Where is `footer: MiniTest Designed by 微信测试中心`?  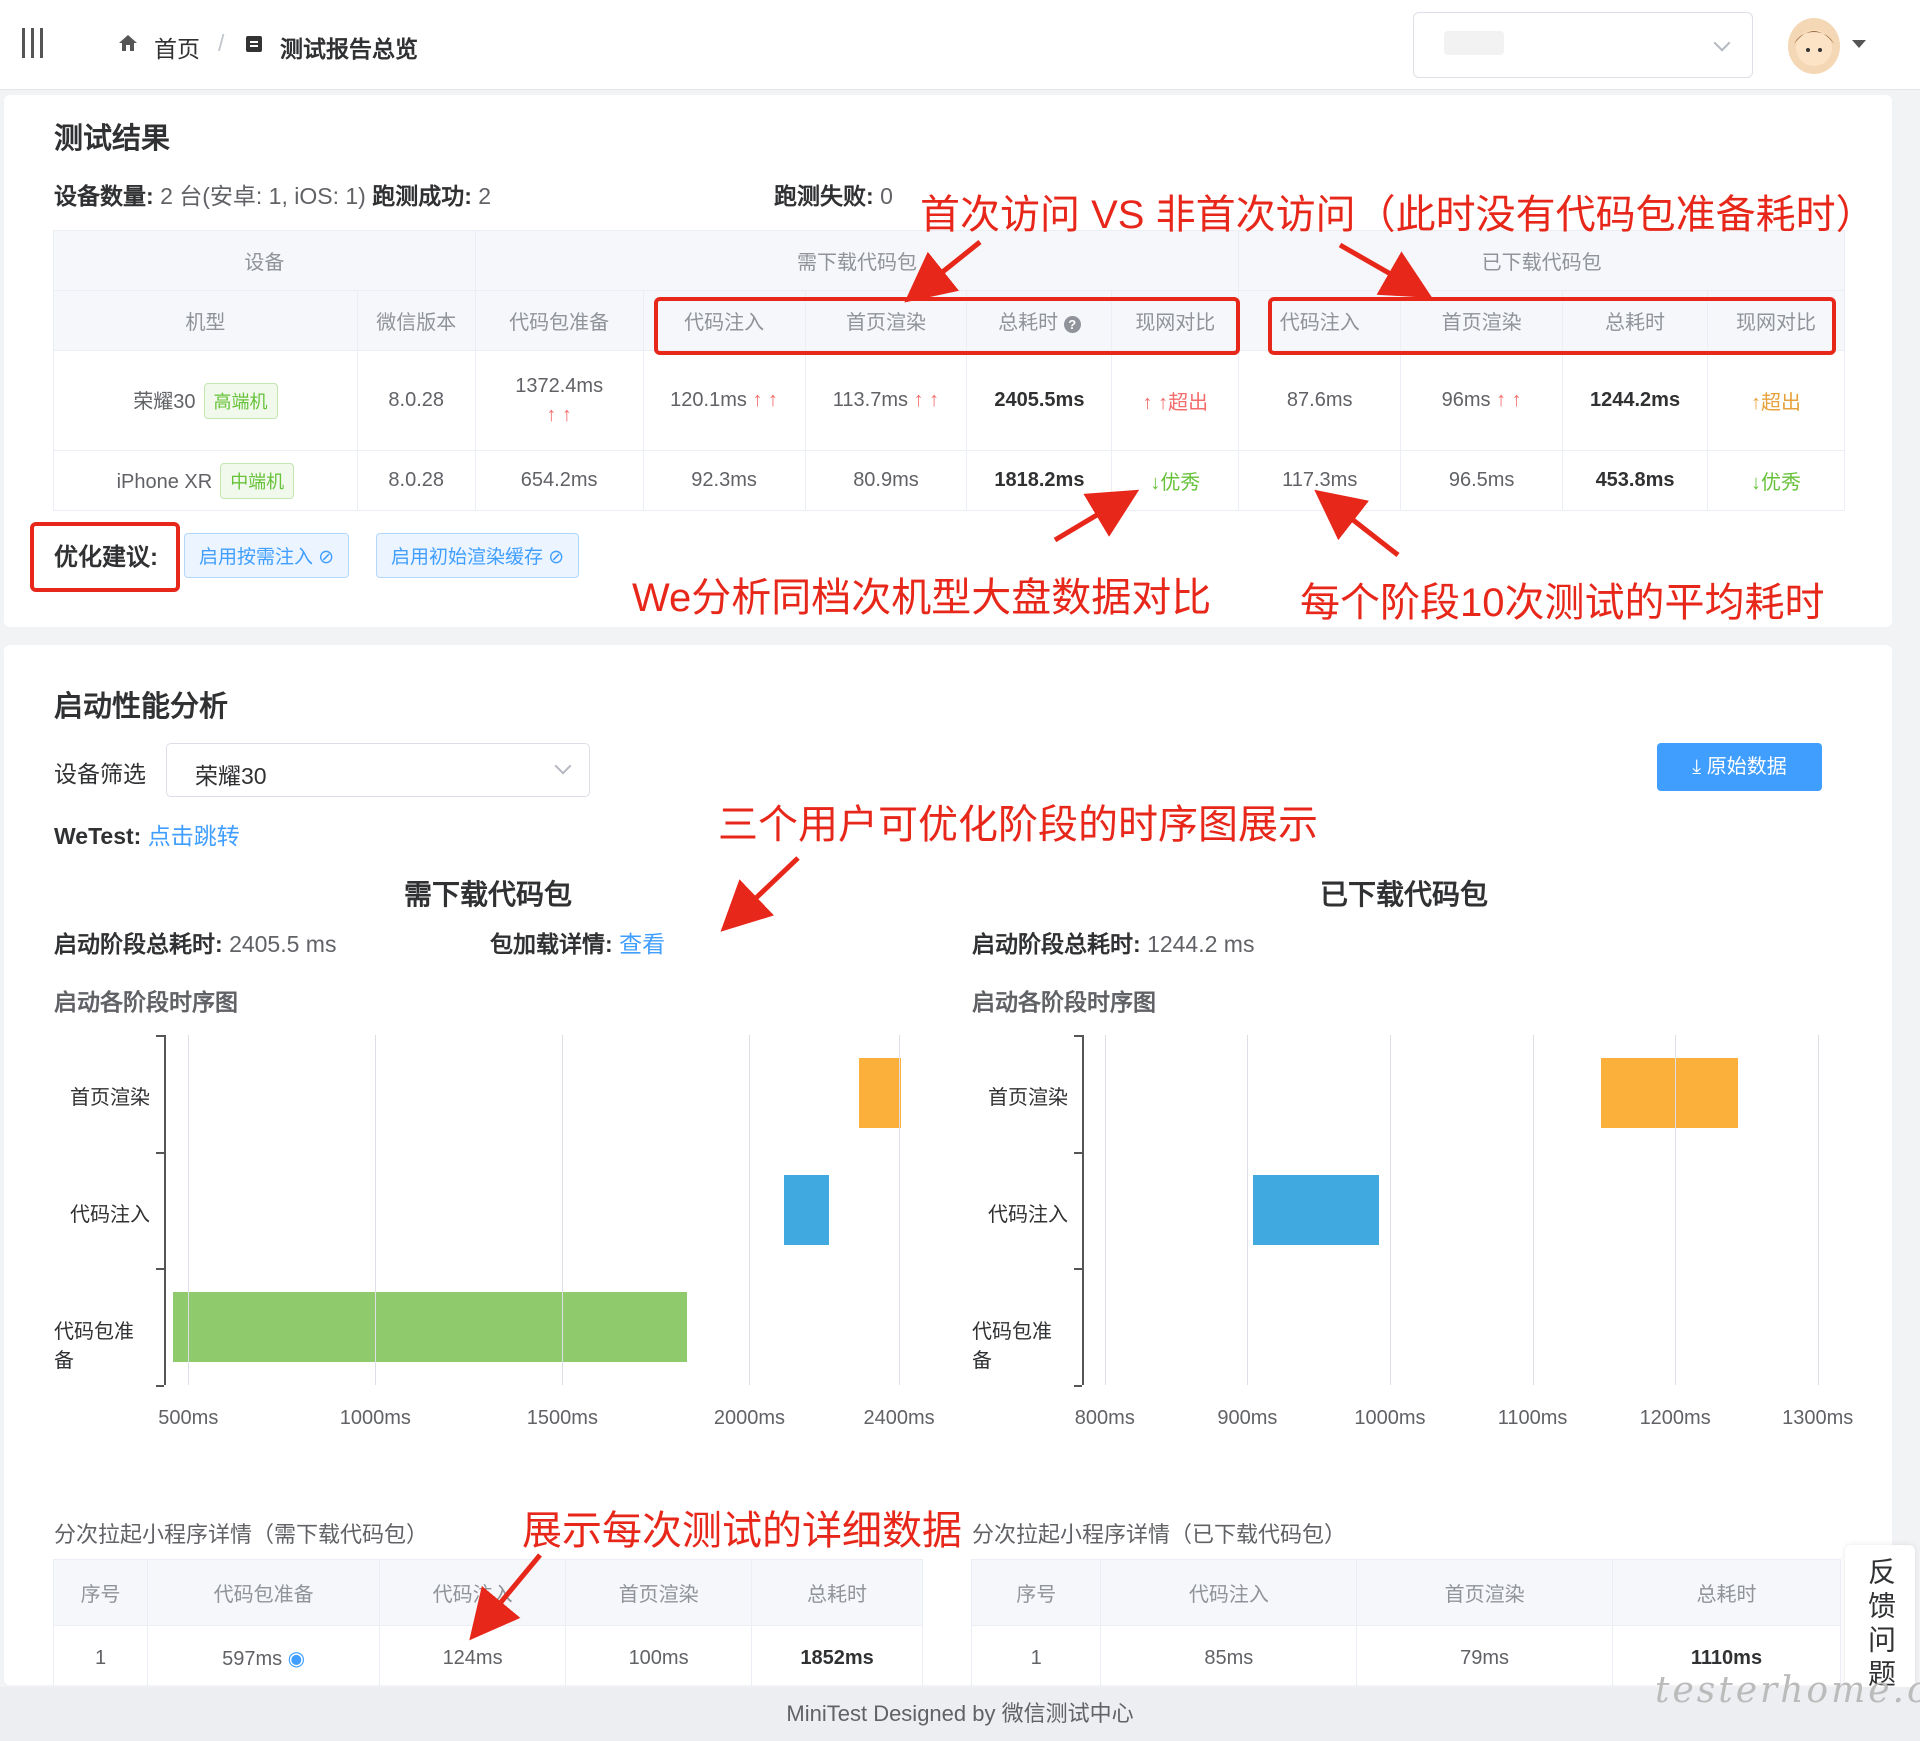 footer: MiniTest Designed by 微信测试中心 is located at coordinates (960, 1714).